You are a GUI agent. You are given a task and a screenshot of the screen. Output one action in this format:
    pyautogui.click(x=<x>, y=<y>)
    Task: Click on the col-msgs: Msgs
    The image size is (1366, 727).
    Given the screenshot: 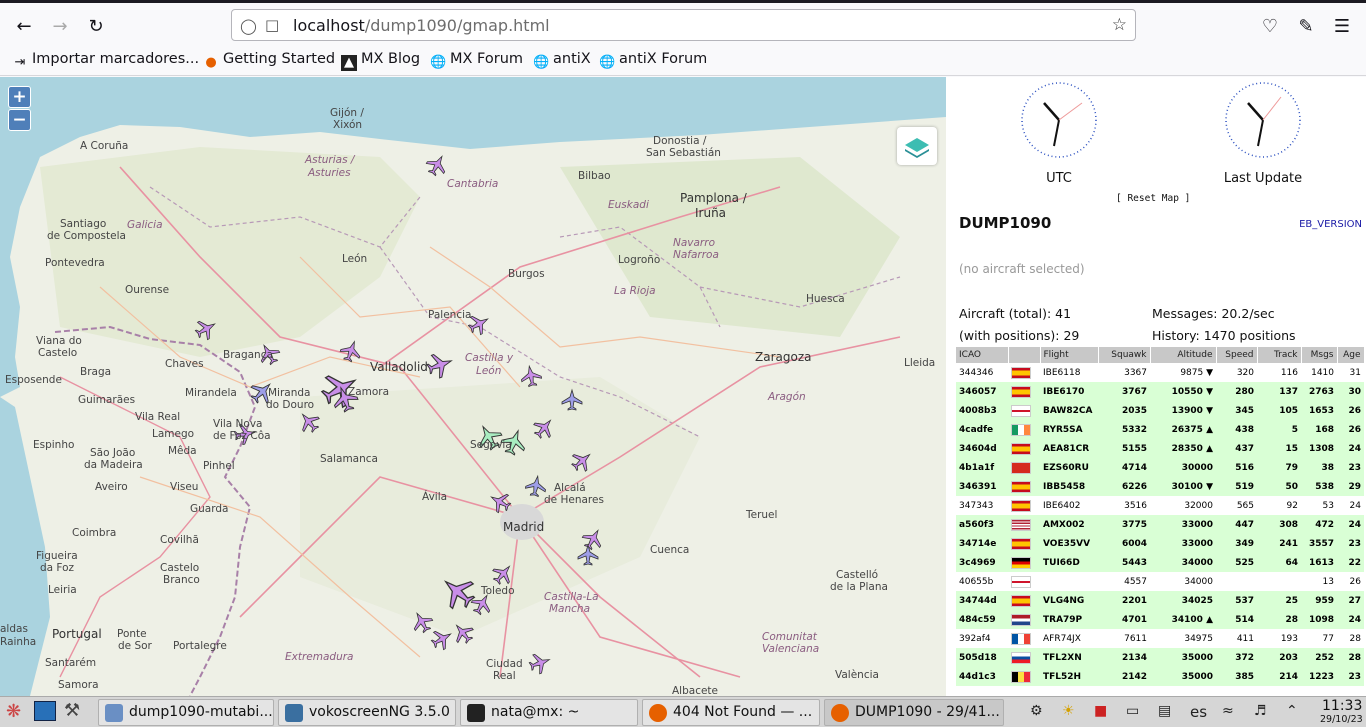 What is the action you would take?
    pyautogui.click(x=1319, y=355)
    